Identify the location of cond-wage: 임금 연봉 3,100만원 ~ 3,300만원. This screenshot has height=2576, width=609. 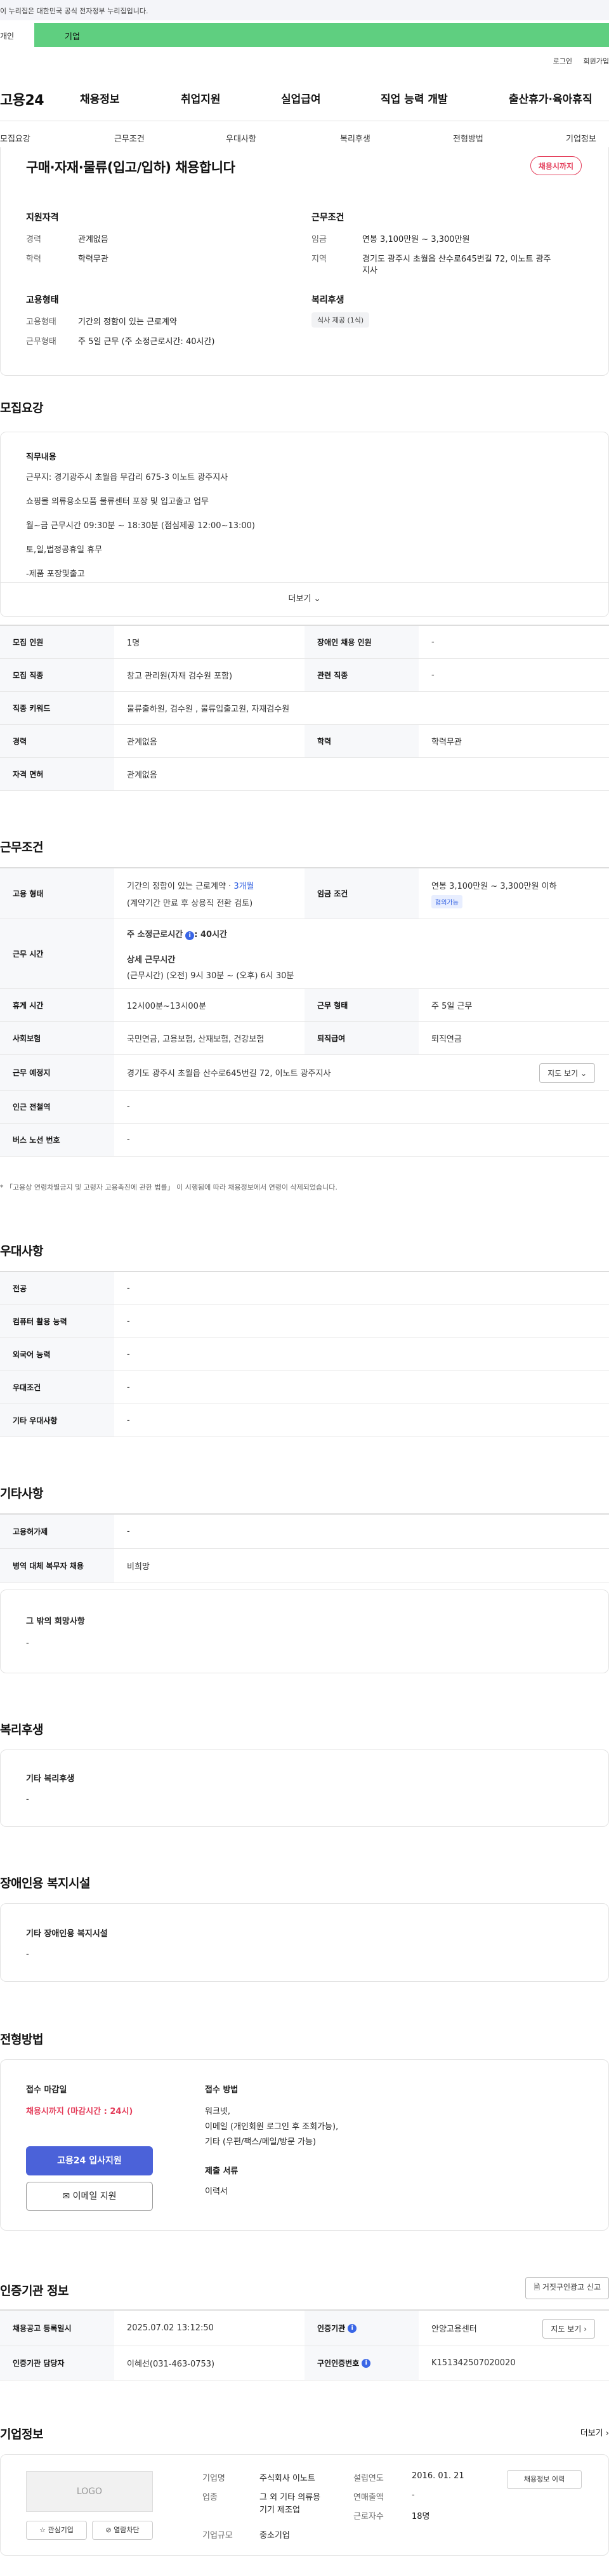
(390, 238).